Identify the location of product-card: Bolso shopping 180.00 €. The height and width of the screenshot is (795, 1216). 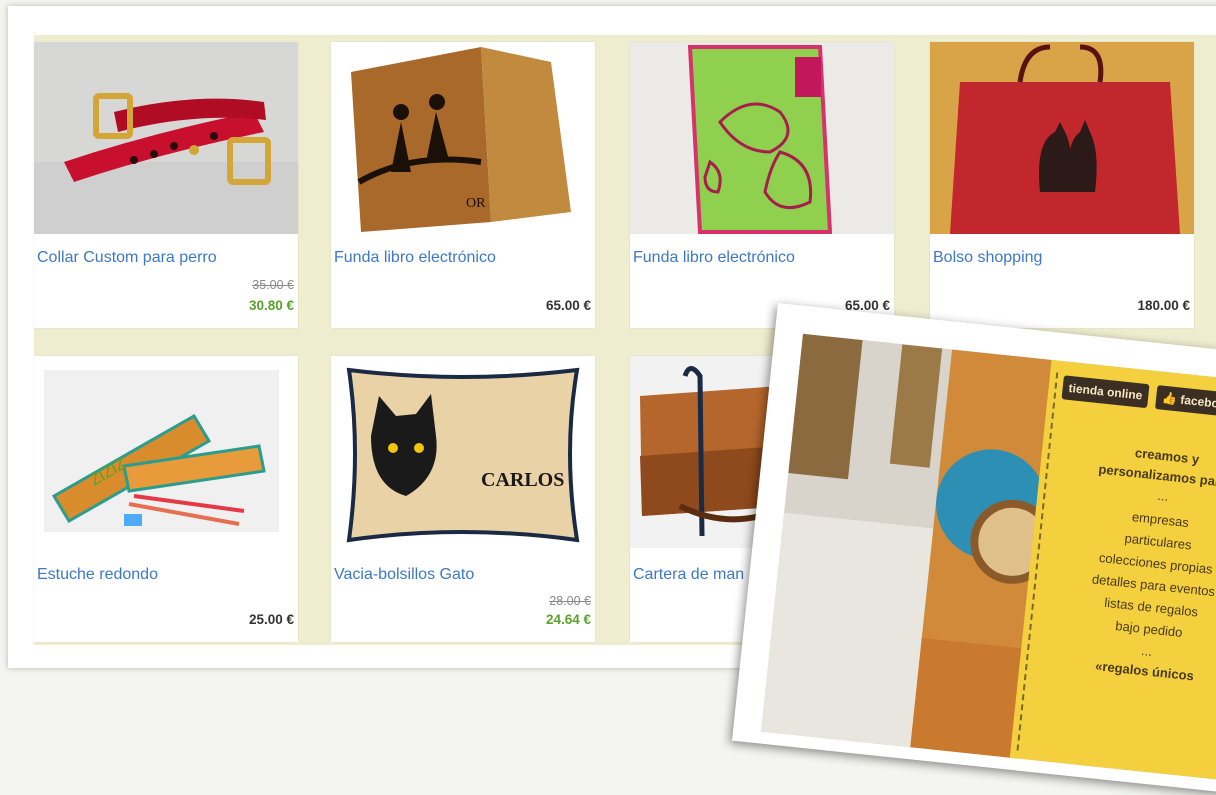
(1062, 185).